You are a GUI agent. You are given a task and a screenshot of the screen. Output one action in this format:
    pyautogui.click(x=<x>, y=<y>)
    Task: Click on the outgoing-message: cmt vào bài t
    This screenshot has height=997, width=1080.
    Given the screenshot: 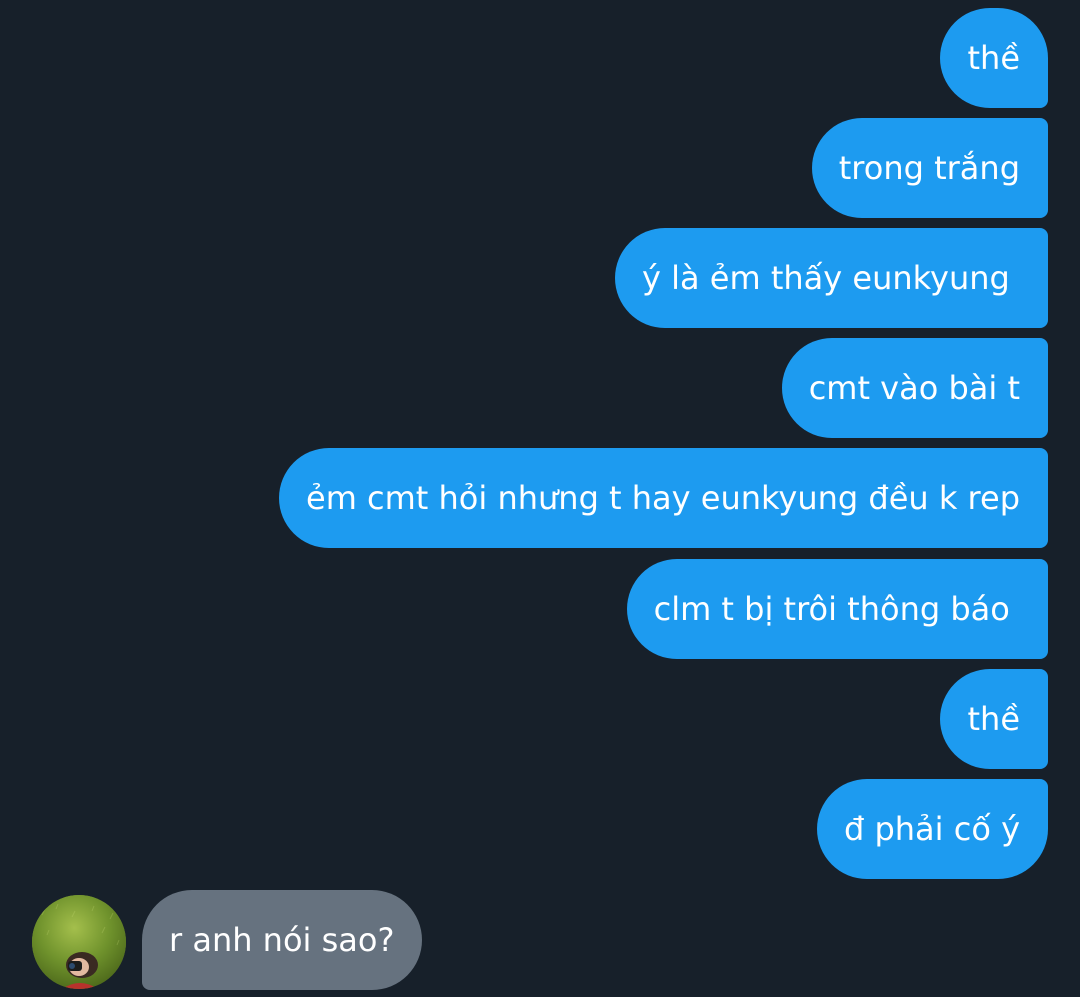 What is the action you would take?
    pyautogui.click(x=914, y=388)
    